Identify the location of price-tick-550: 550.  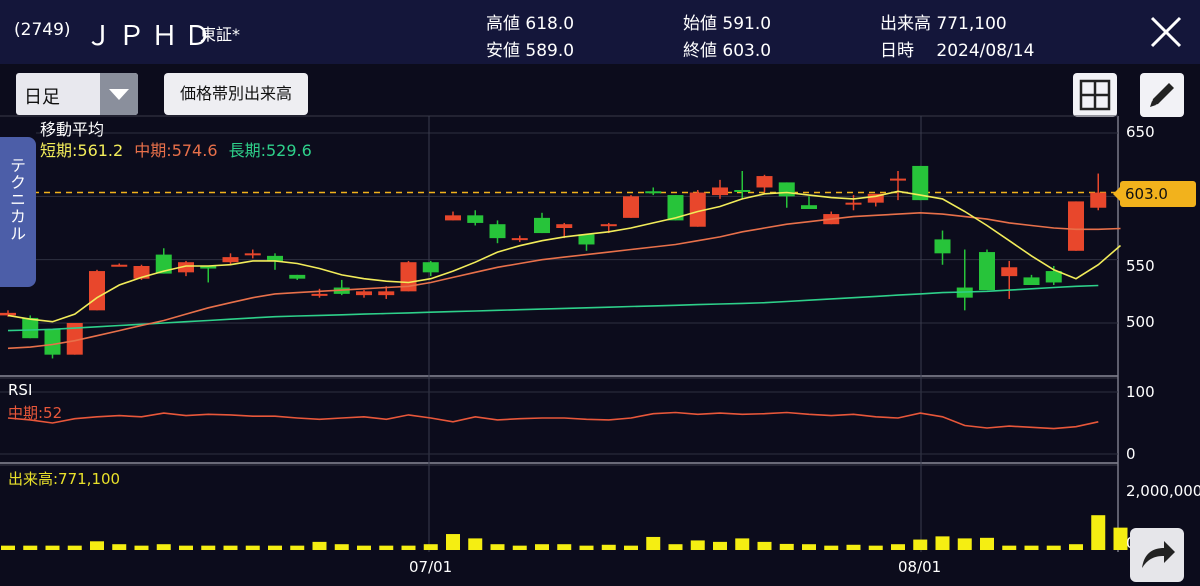
(1140, 266).